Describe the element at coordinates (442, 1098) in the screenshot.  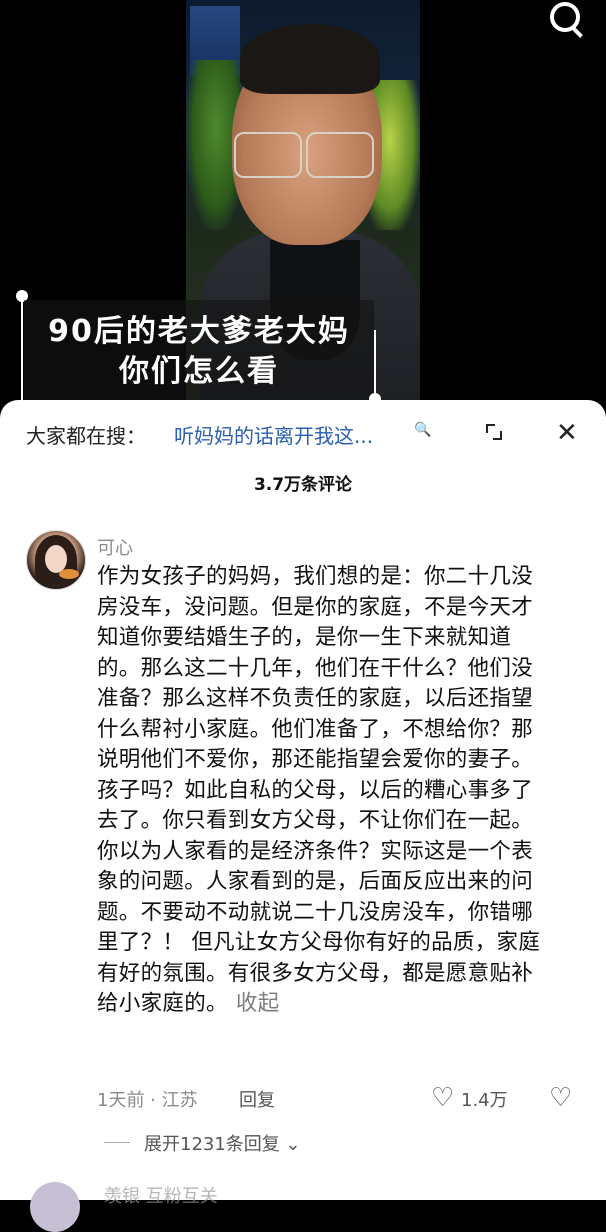
I see `heart-icon: ♡` at that location.